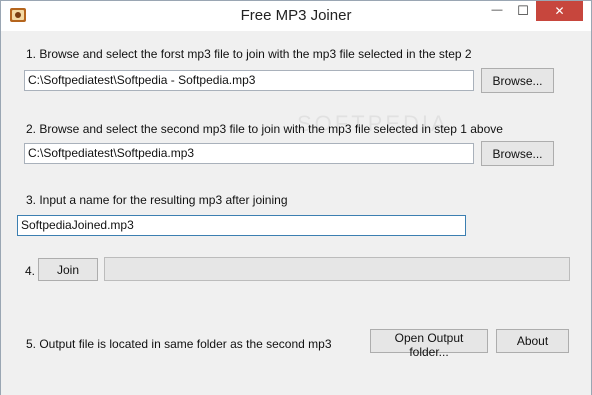  I want to click on title-bar: Free MP3 Joiner — ☐ ✕, so click(296, 16).